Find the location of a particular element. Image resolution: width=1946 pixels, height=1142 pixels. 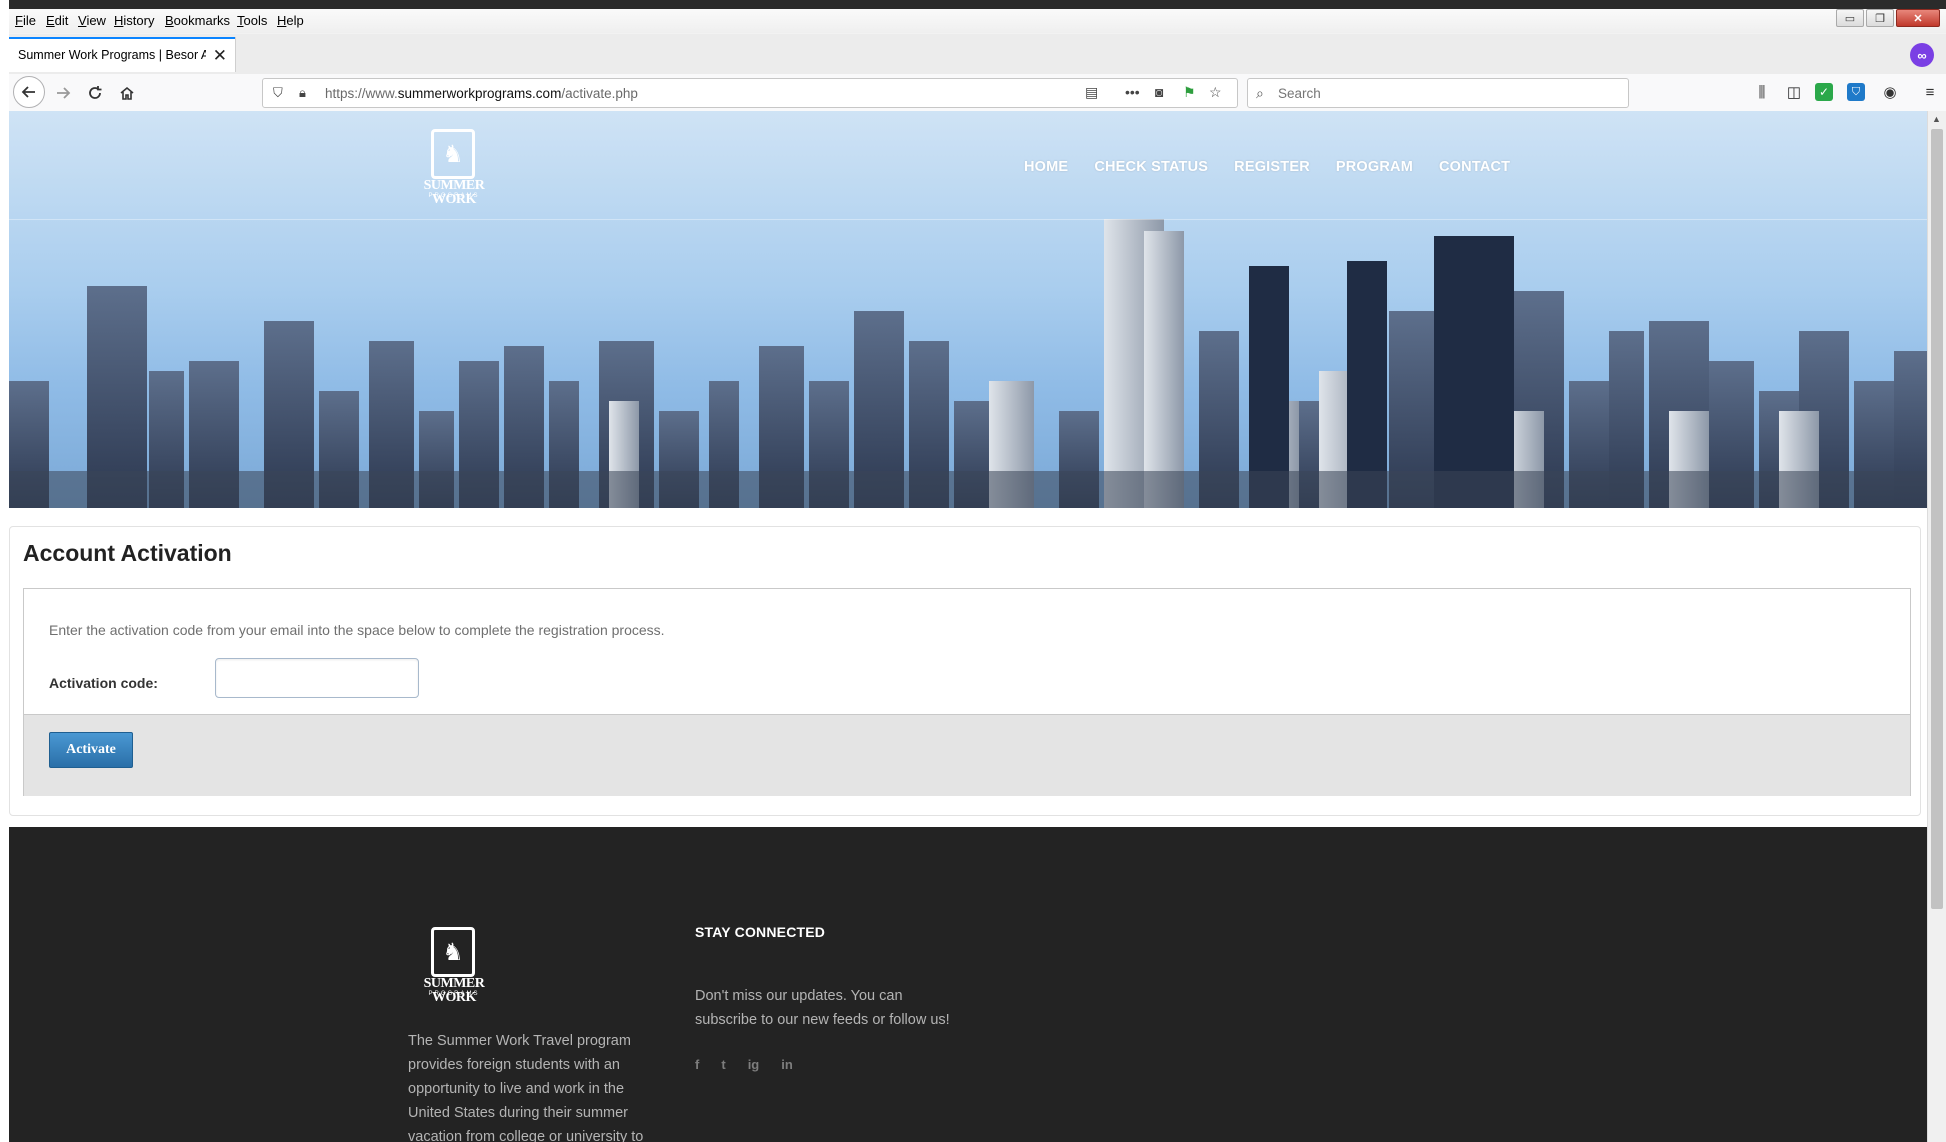

tab-active: Summer Work Programs | Besor As ✕ is located at coordinates (122, 54).